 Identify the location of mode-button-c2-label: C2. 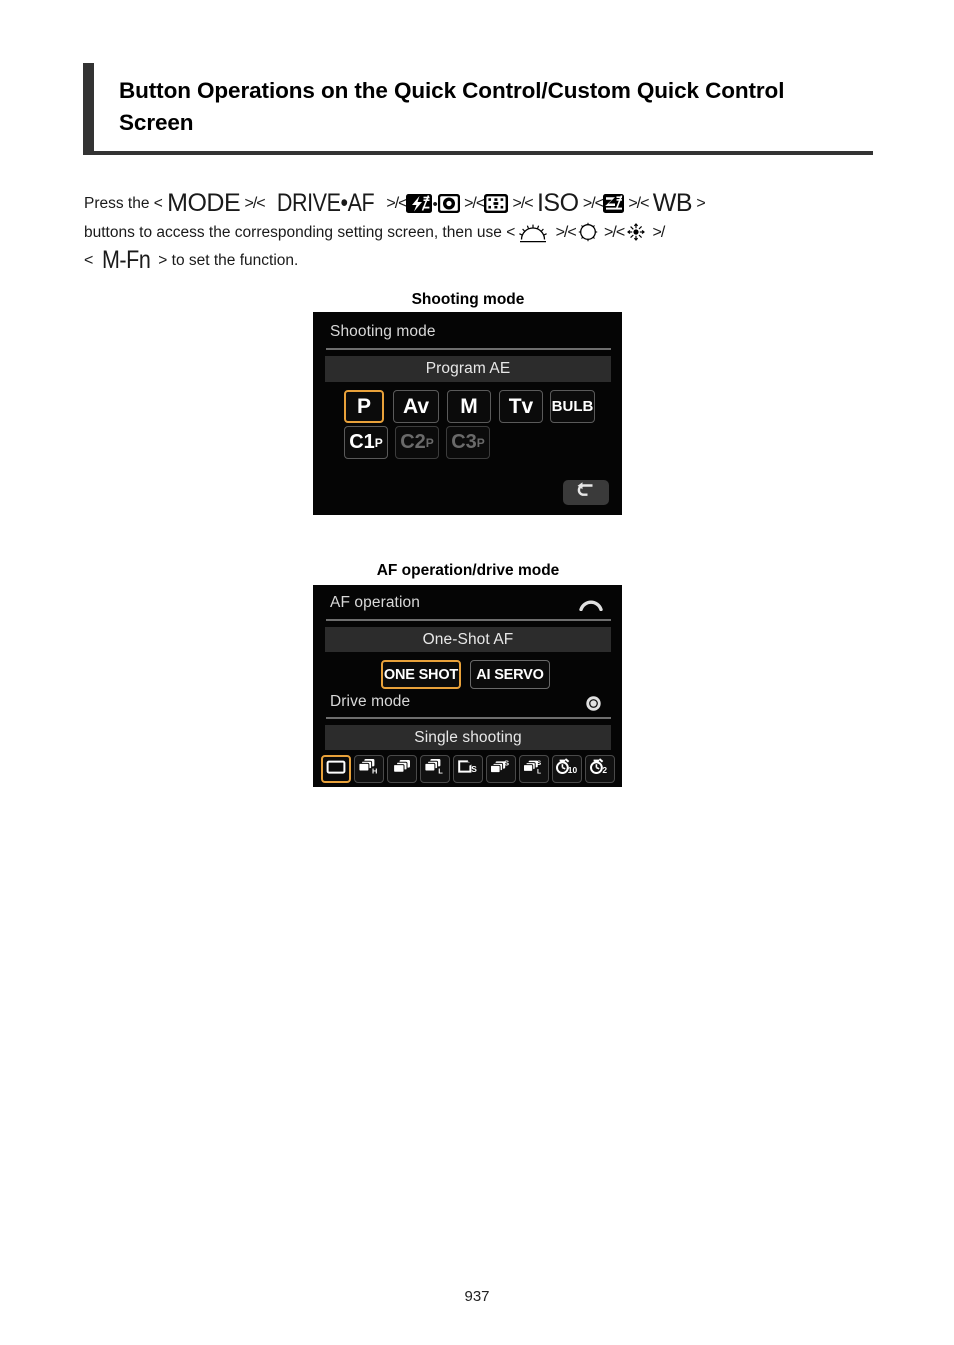
(413, 442).